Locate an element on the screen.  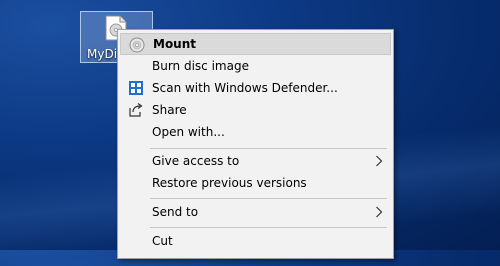
menu-item-label: Send to is located at coordinates (175, 212).